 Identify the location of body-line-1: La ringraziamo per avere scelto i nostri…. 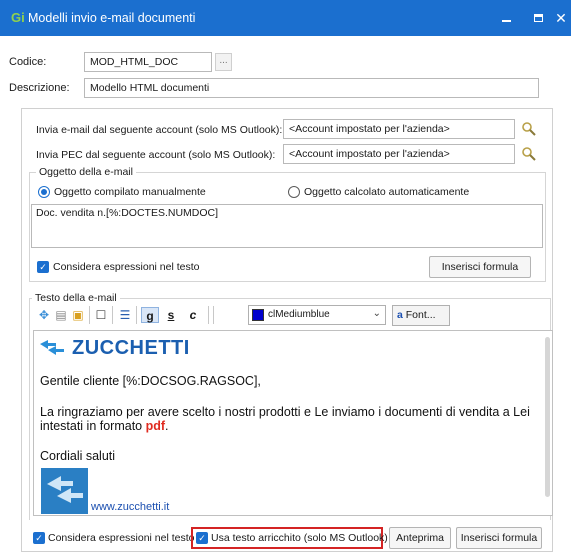
(285, 412).